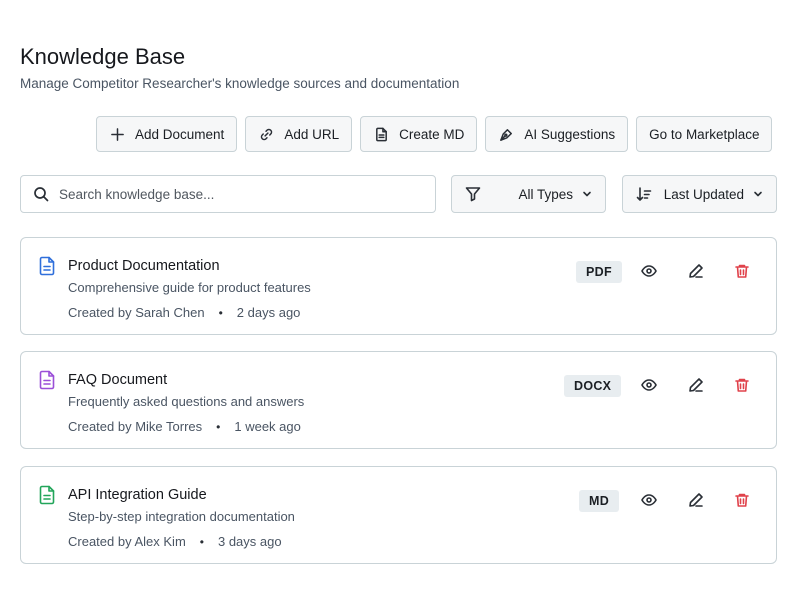 The height and width of the screenshot is (600, 800). What do you see at coordinates (570, 134) in the screenshot?
I see `ai-suggestions-label: AI Suggestions` at bounding box center [570, 134].